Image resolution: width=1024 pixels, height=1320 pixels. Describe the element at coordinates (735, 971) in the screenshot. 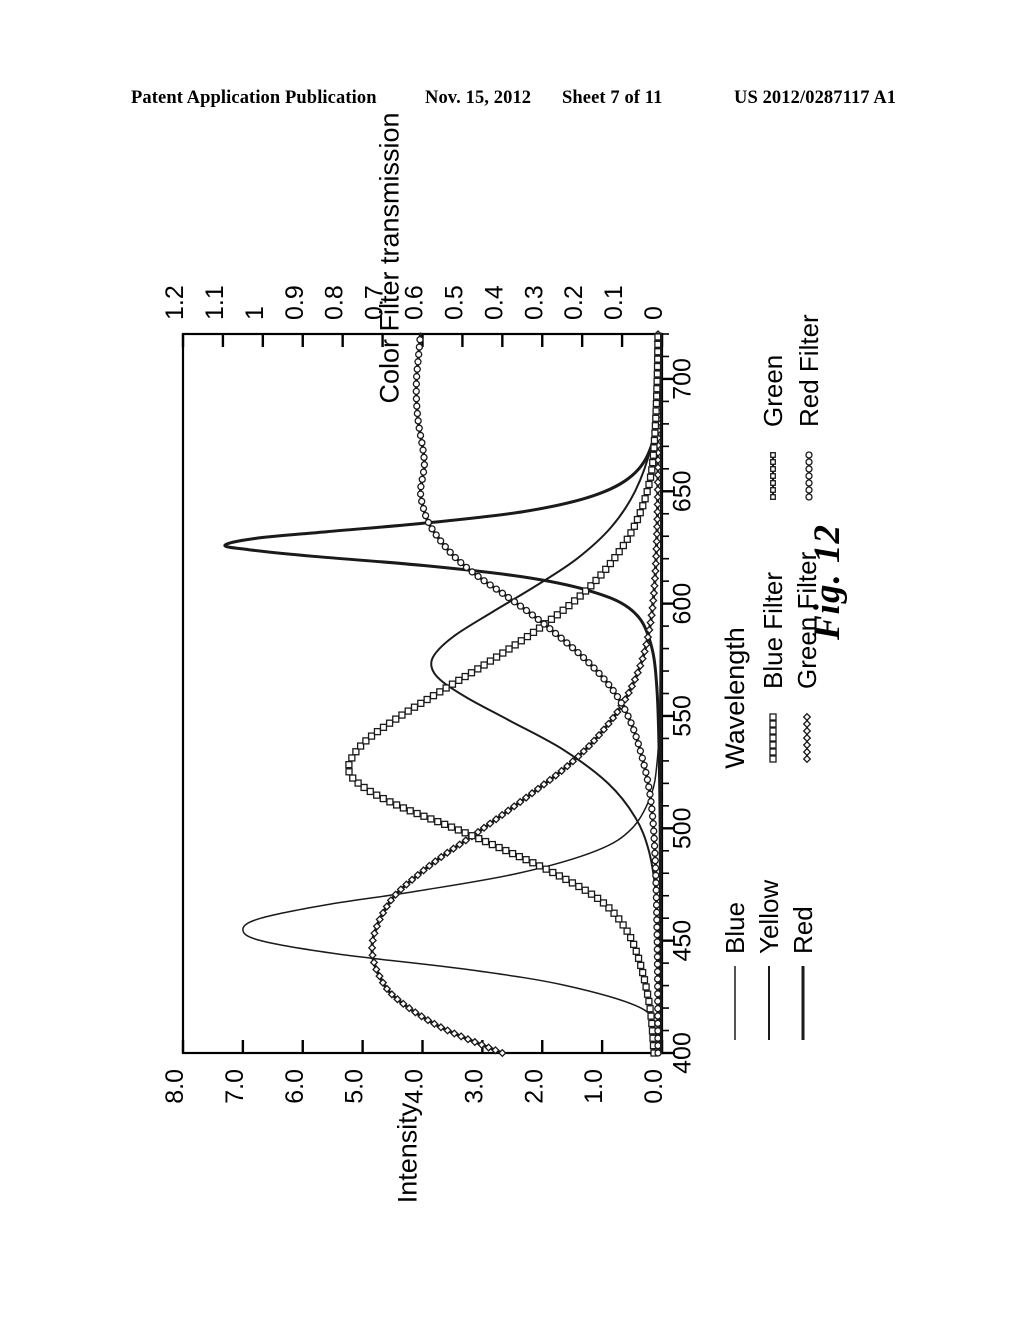

I see `legend-item-blue: Blue` at that location.